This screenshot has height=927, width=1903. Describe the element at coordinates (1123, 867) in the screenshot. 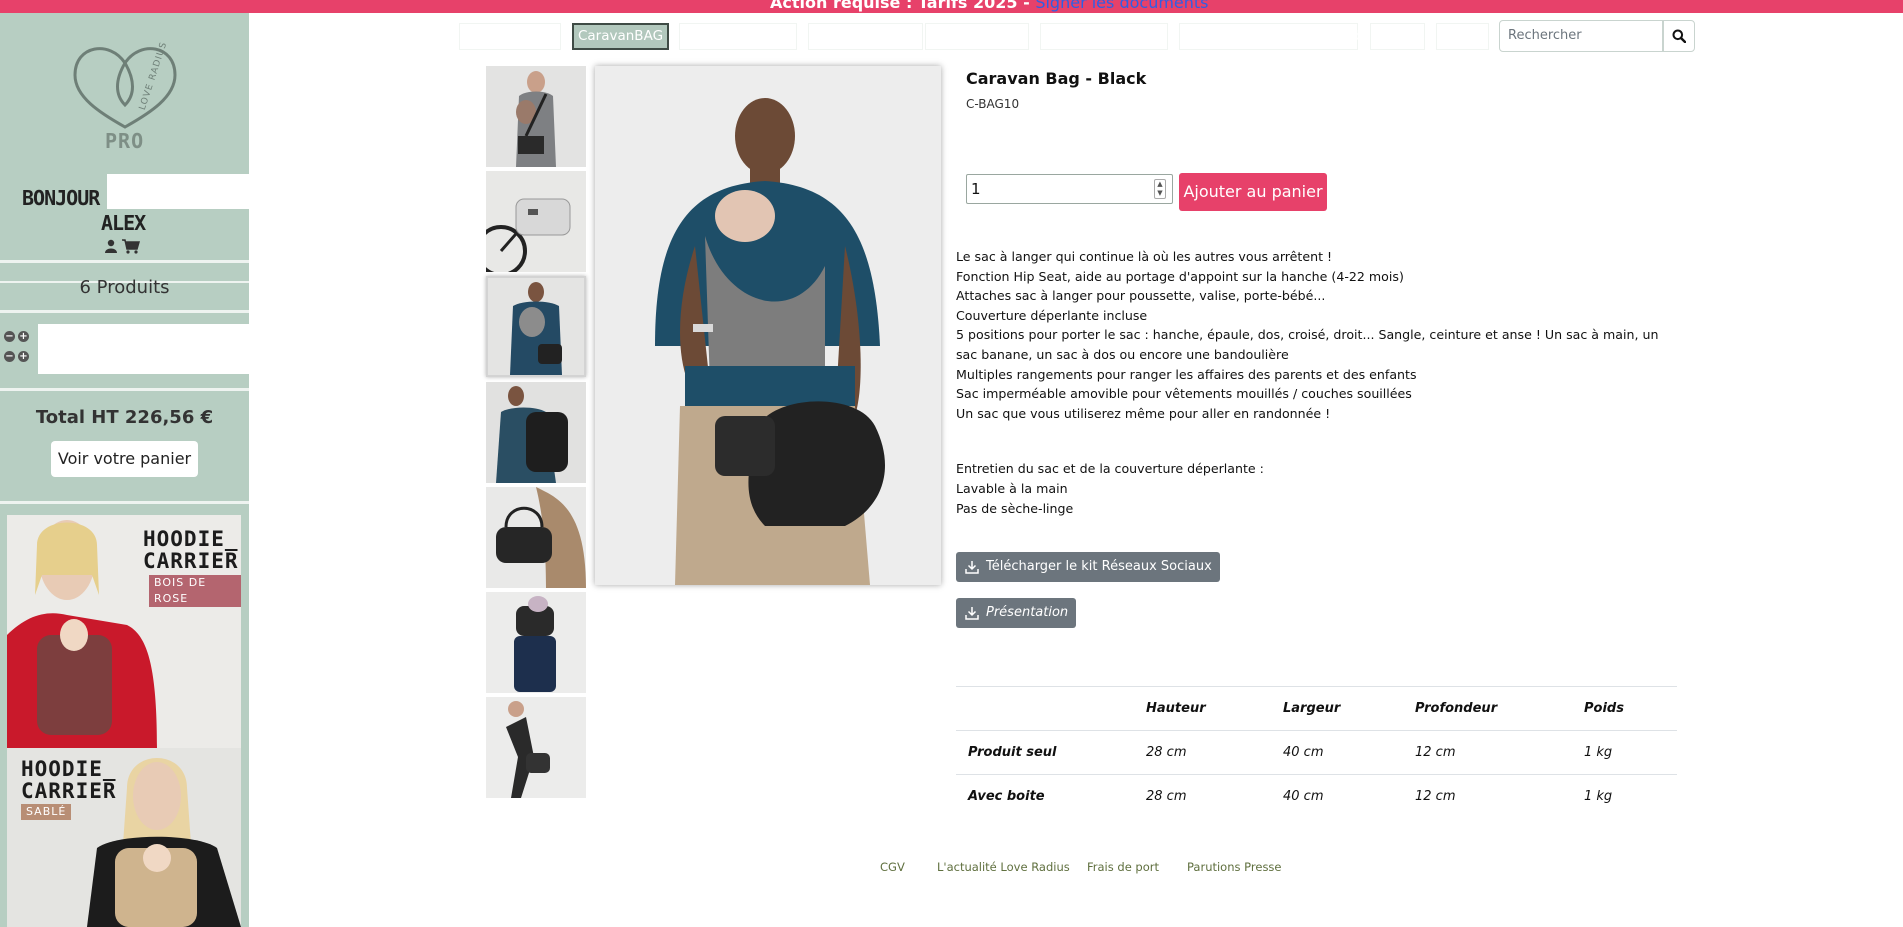

I see `footer-link-frais-de-port: Frais de port` at that location.